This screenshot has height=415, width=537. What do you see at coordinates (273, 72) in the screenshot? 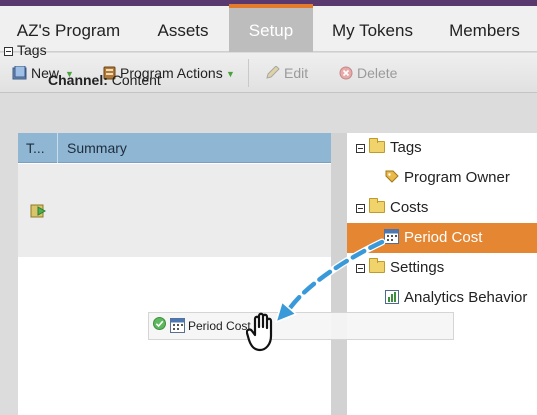
I see `pencil-icon` at bounding box center [273, 72].